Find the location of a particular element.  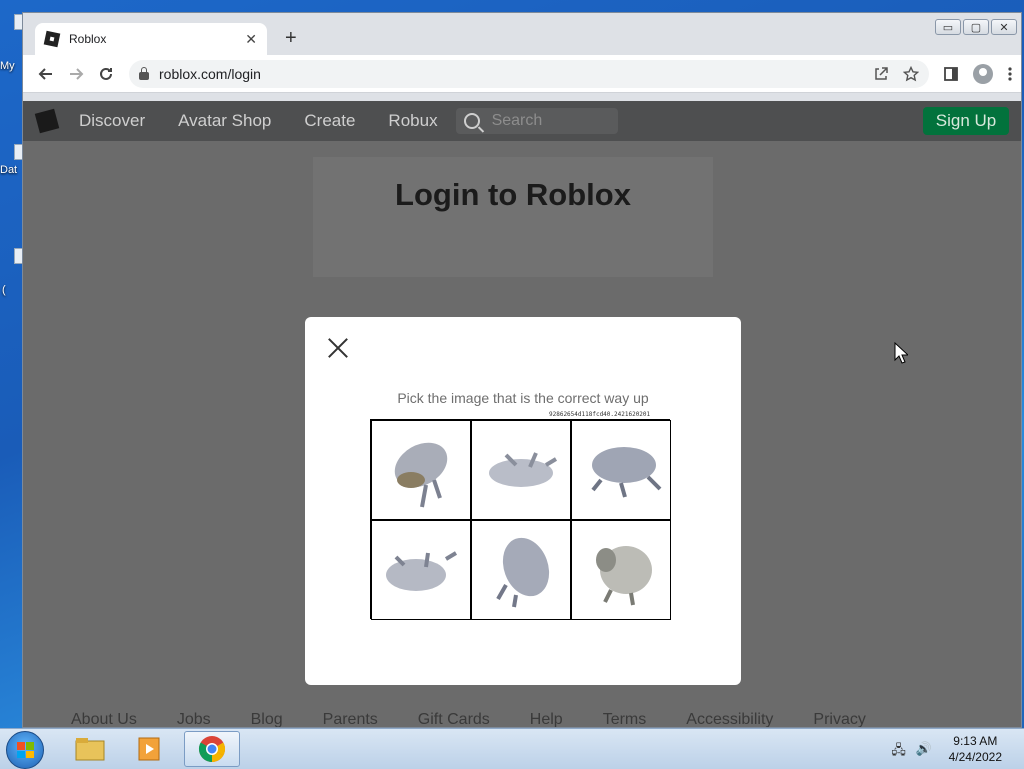

bookmark-star-icon is located at coordinates (911, 73).